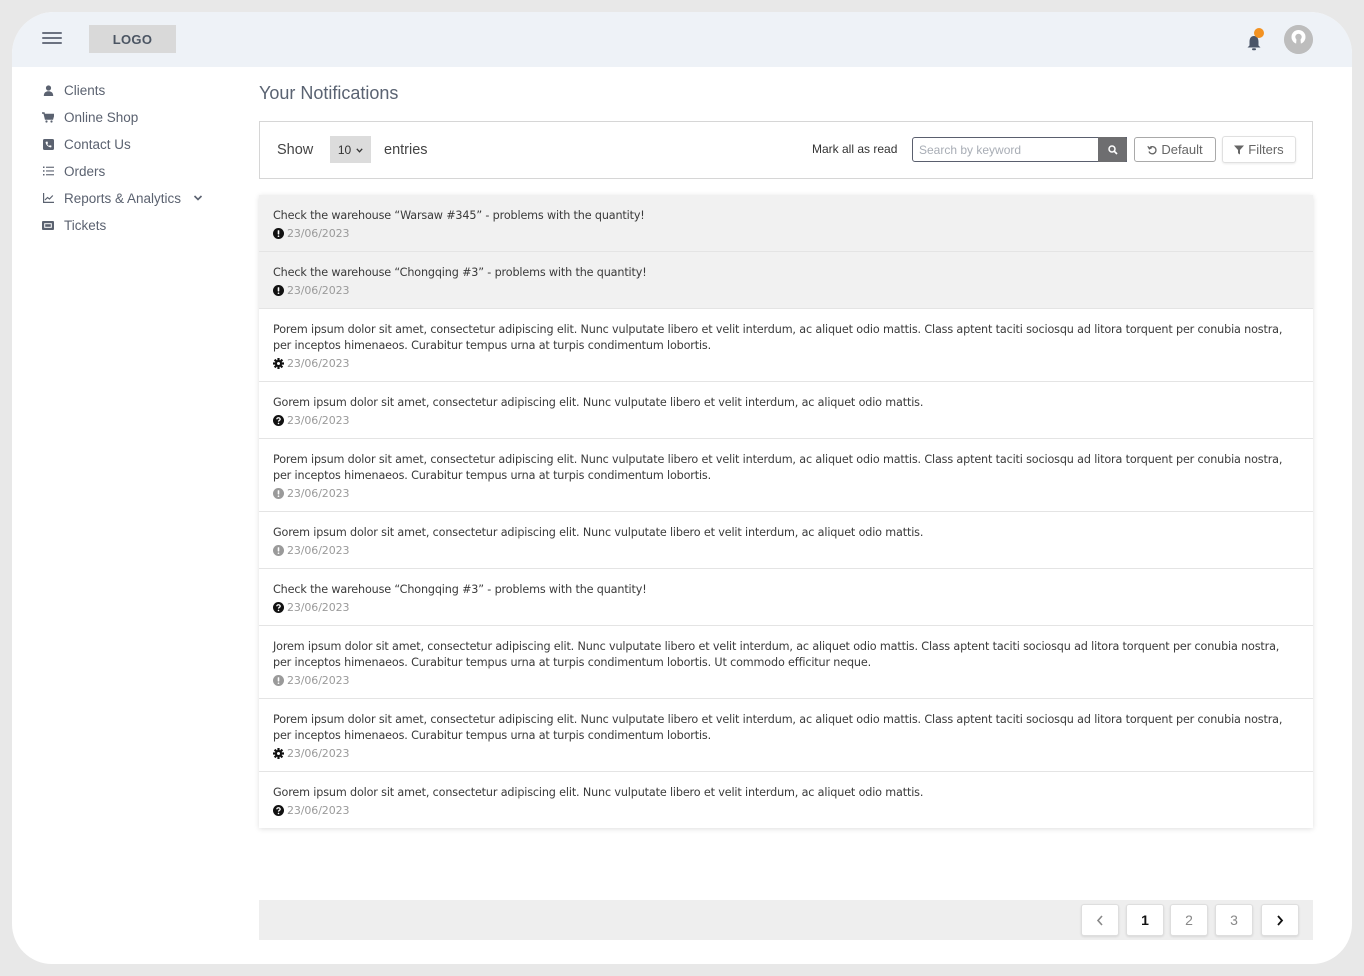  What do you see at coordinates (1189, 920) in the screenshot?
I see `page-button-2: 2` at bounding box center [1189, 920].